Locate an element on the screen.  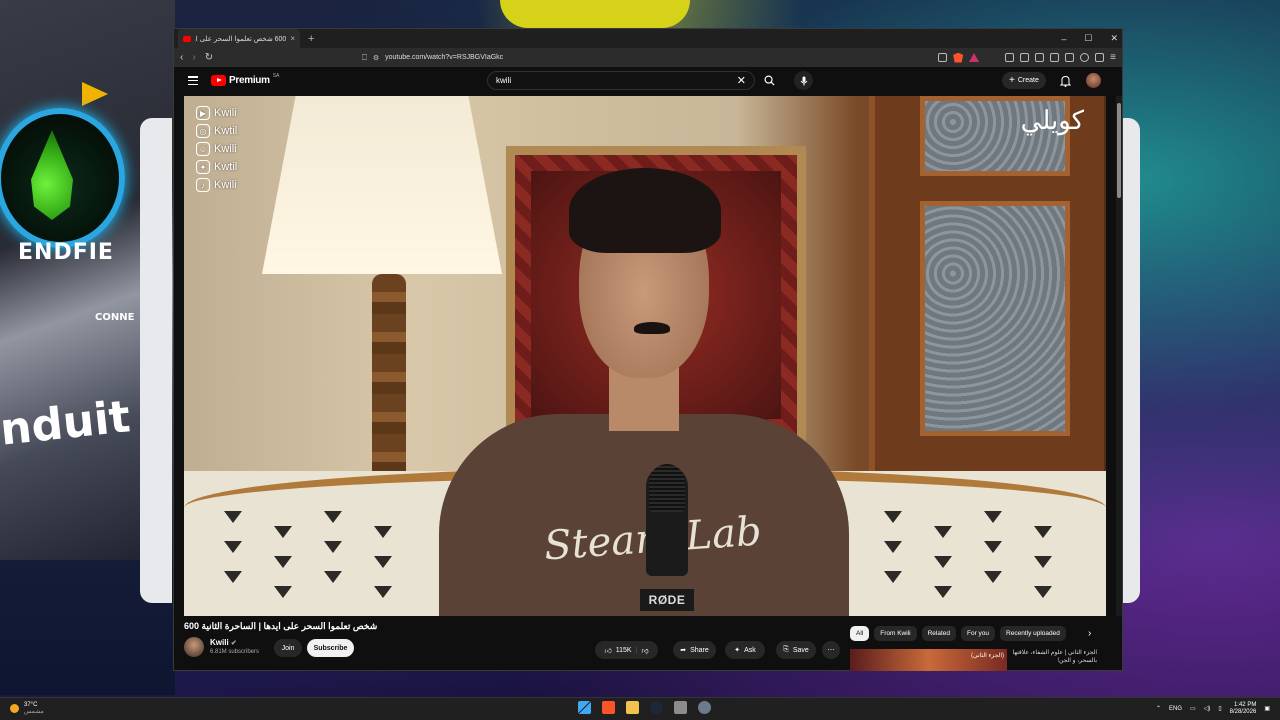
vpn-icon is located at coordinates (1085, 57).